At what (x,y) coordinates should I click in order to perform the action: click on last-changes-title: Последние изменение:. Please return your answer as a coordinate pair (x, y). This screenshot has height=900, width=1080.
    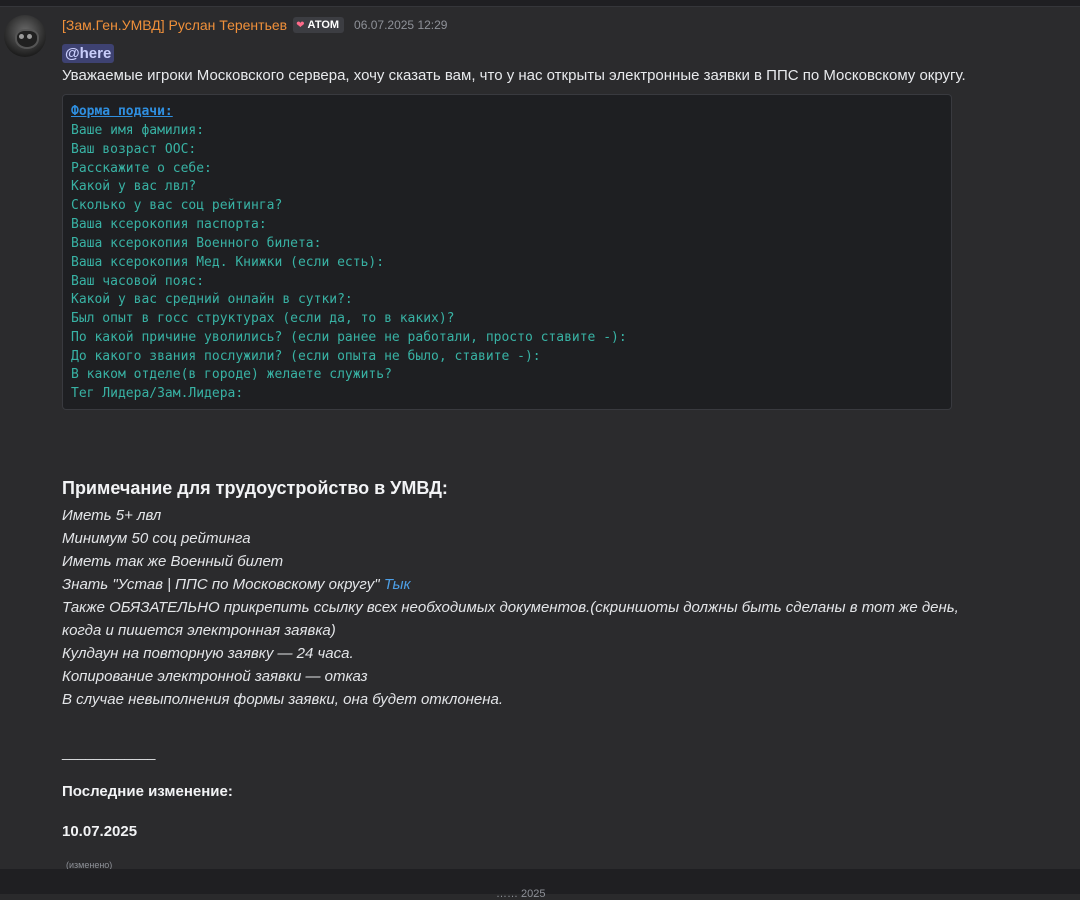
    Looking at the image, I should click on (147, 791).